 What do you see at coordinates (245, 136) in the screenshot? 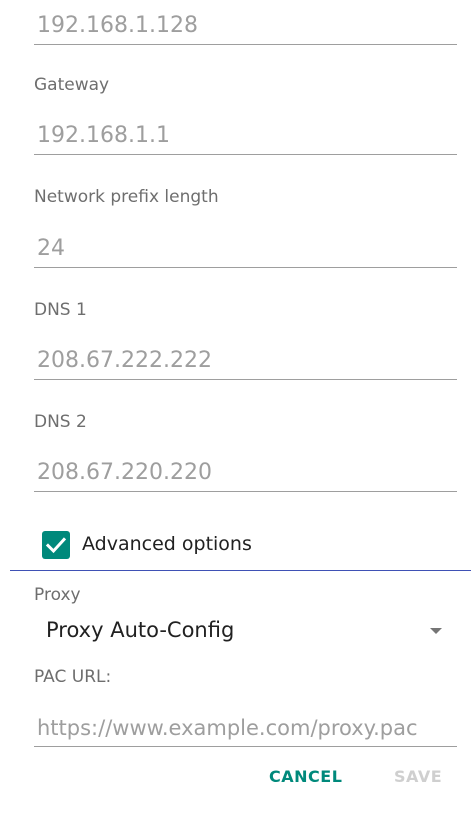
I see `gateway-field: 192.168.1.1` at bounding box center [245, 136].